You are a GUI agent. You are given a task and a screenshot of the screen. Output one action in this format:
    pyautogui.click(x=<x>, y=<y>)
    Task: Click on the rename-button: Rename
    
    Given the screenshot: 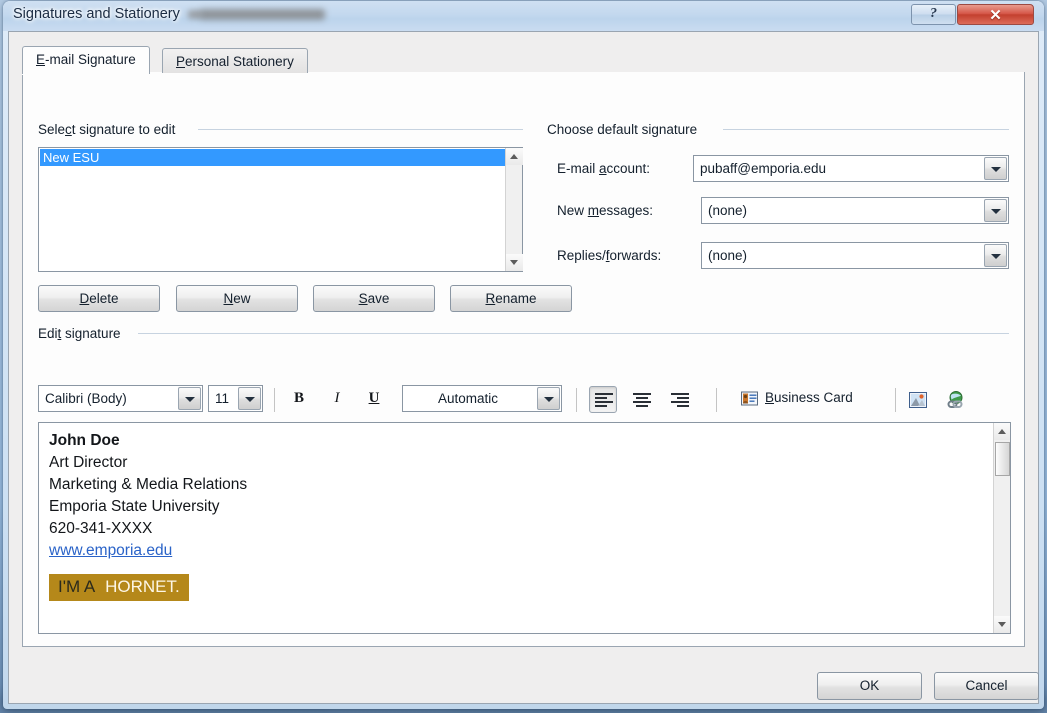 What is the action you would take?
    pyautogui.click(x=511, y=298)
    